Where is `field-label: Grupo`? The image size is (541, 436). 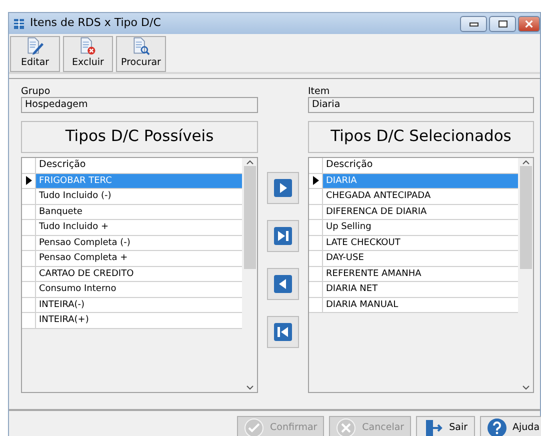 field-label: Grupo is located at coordinates (36, 91).